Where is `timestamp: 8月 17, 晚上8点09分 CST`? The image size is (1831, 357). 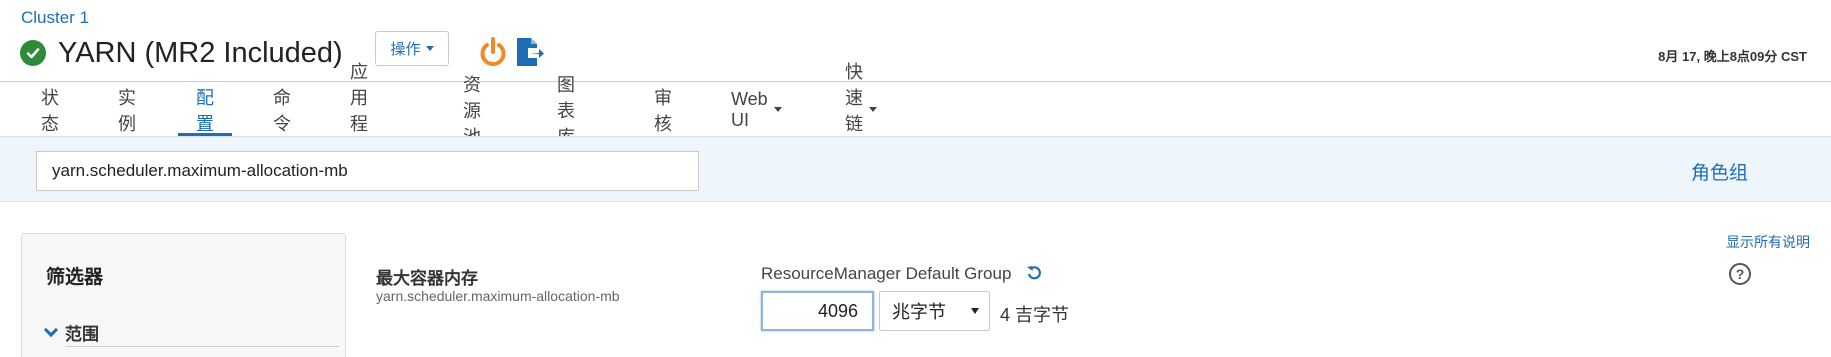 timestamp: 8月 17, 晚上8点09分 CST is located at coordinates (1732, 56).